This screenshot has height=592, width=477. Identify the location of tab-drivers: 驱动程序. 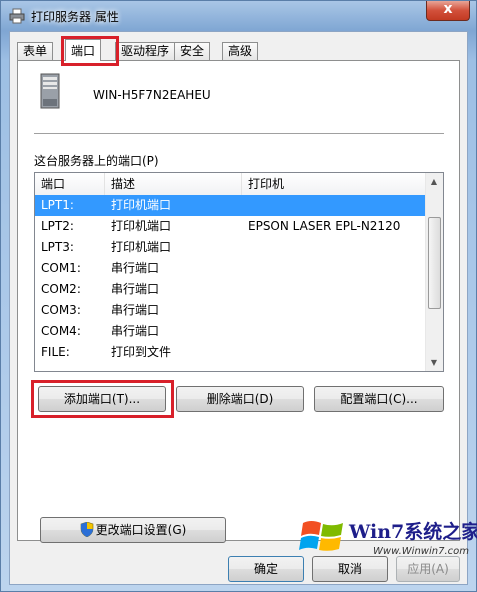
(145, 51).